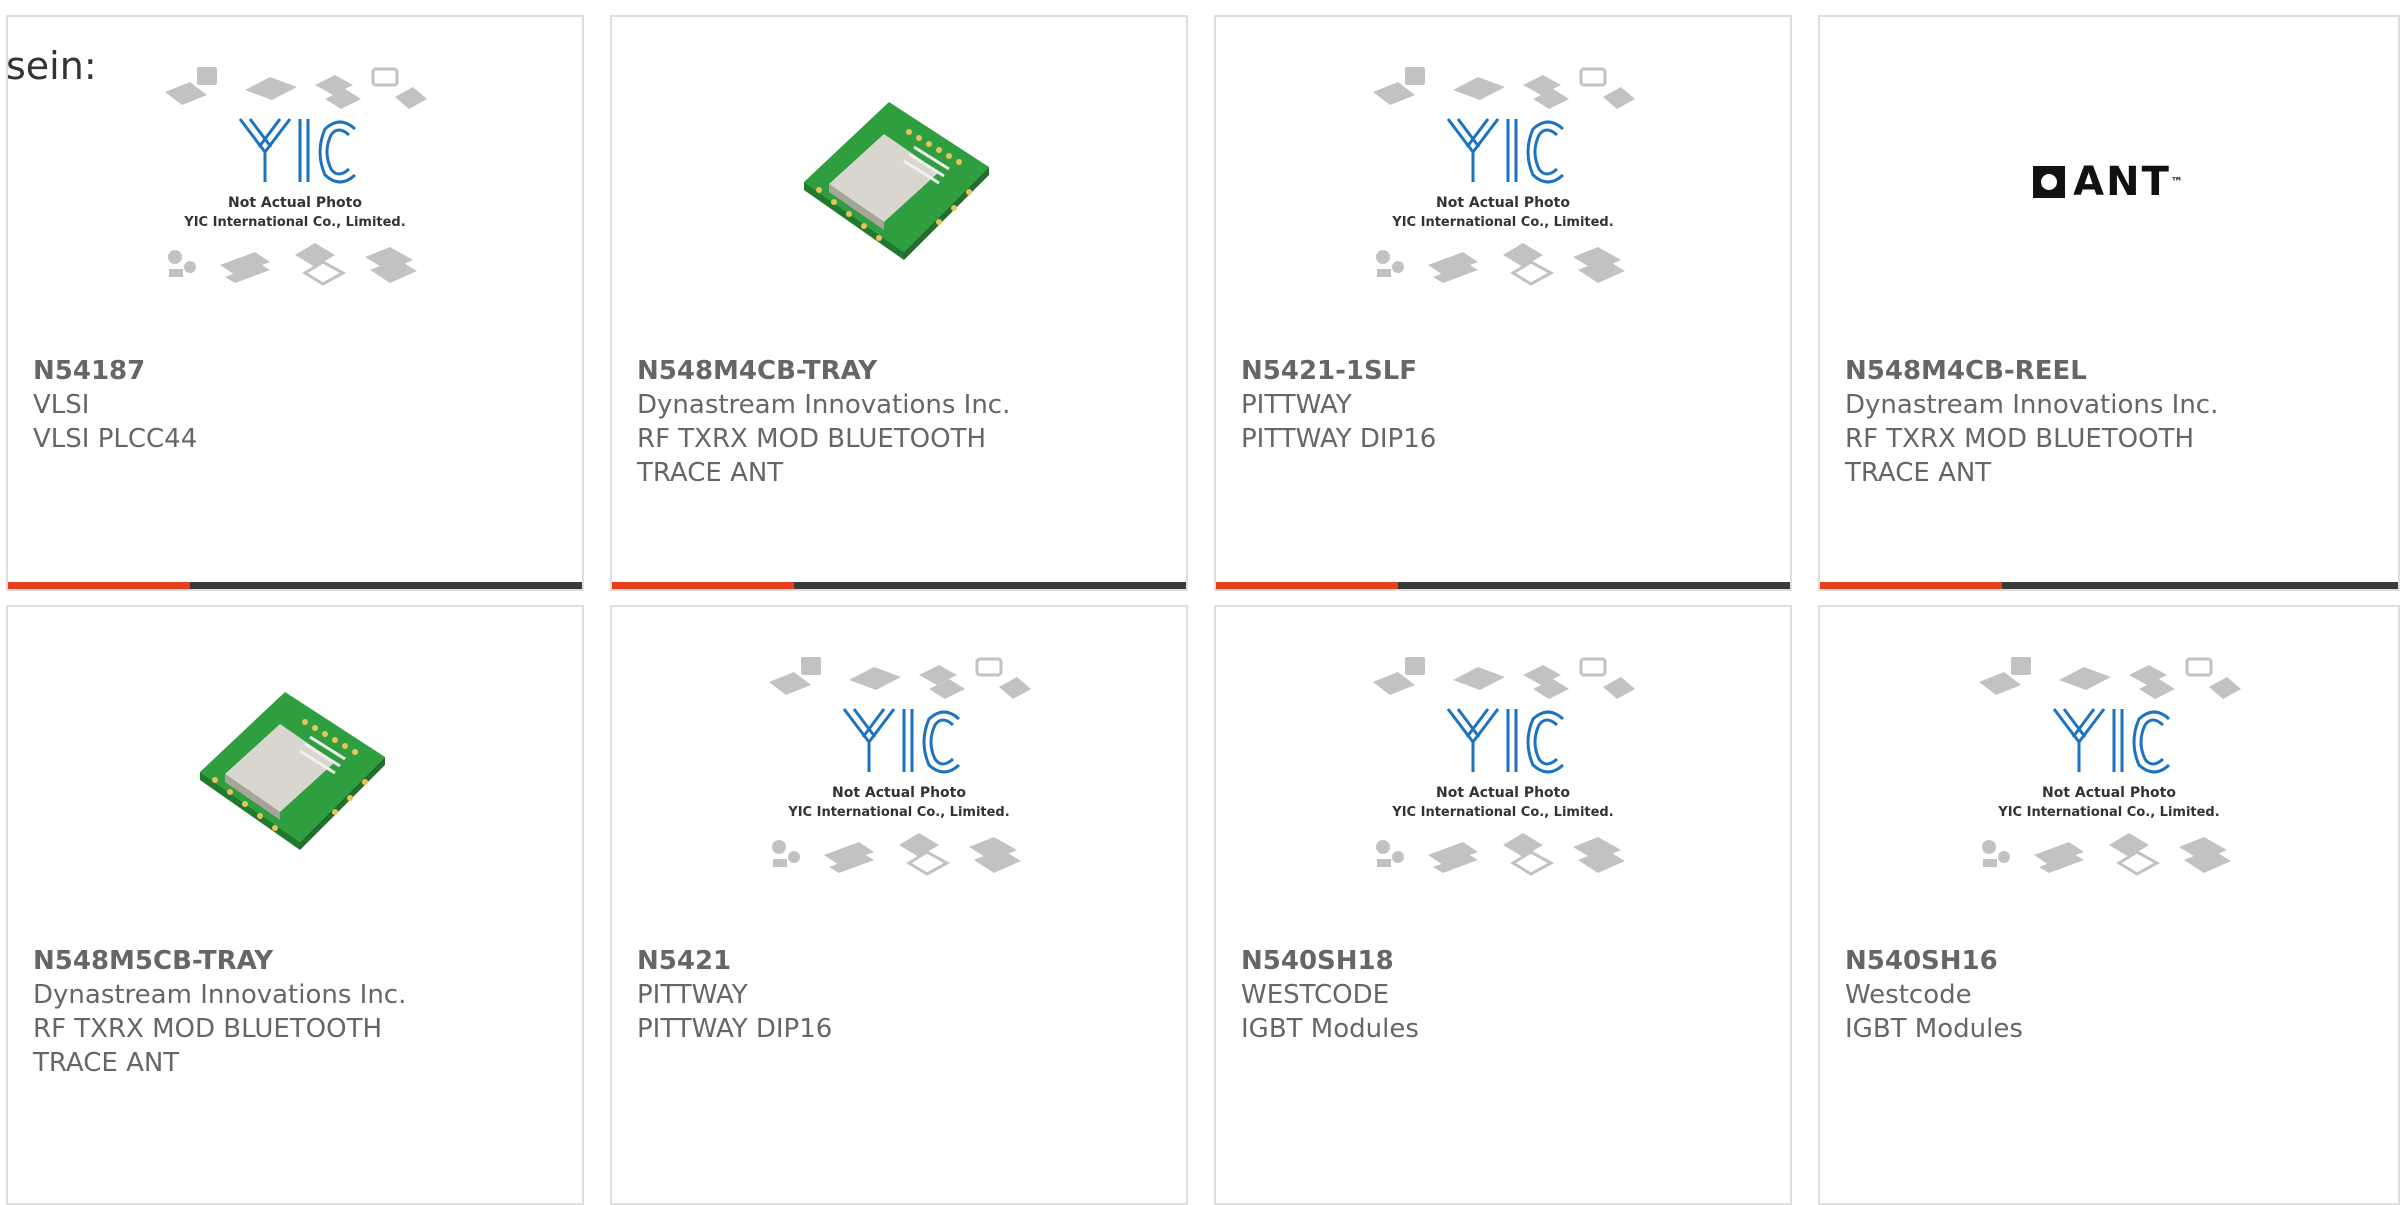  Describe the element at coordinates (115, 439) in the screenshot. I see `description: VLSI PLCC44` at that location.